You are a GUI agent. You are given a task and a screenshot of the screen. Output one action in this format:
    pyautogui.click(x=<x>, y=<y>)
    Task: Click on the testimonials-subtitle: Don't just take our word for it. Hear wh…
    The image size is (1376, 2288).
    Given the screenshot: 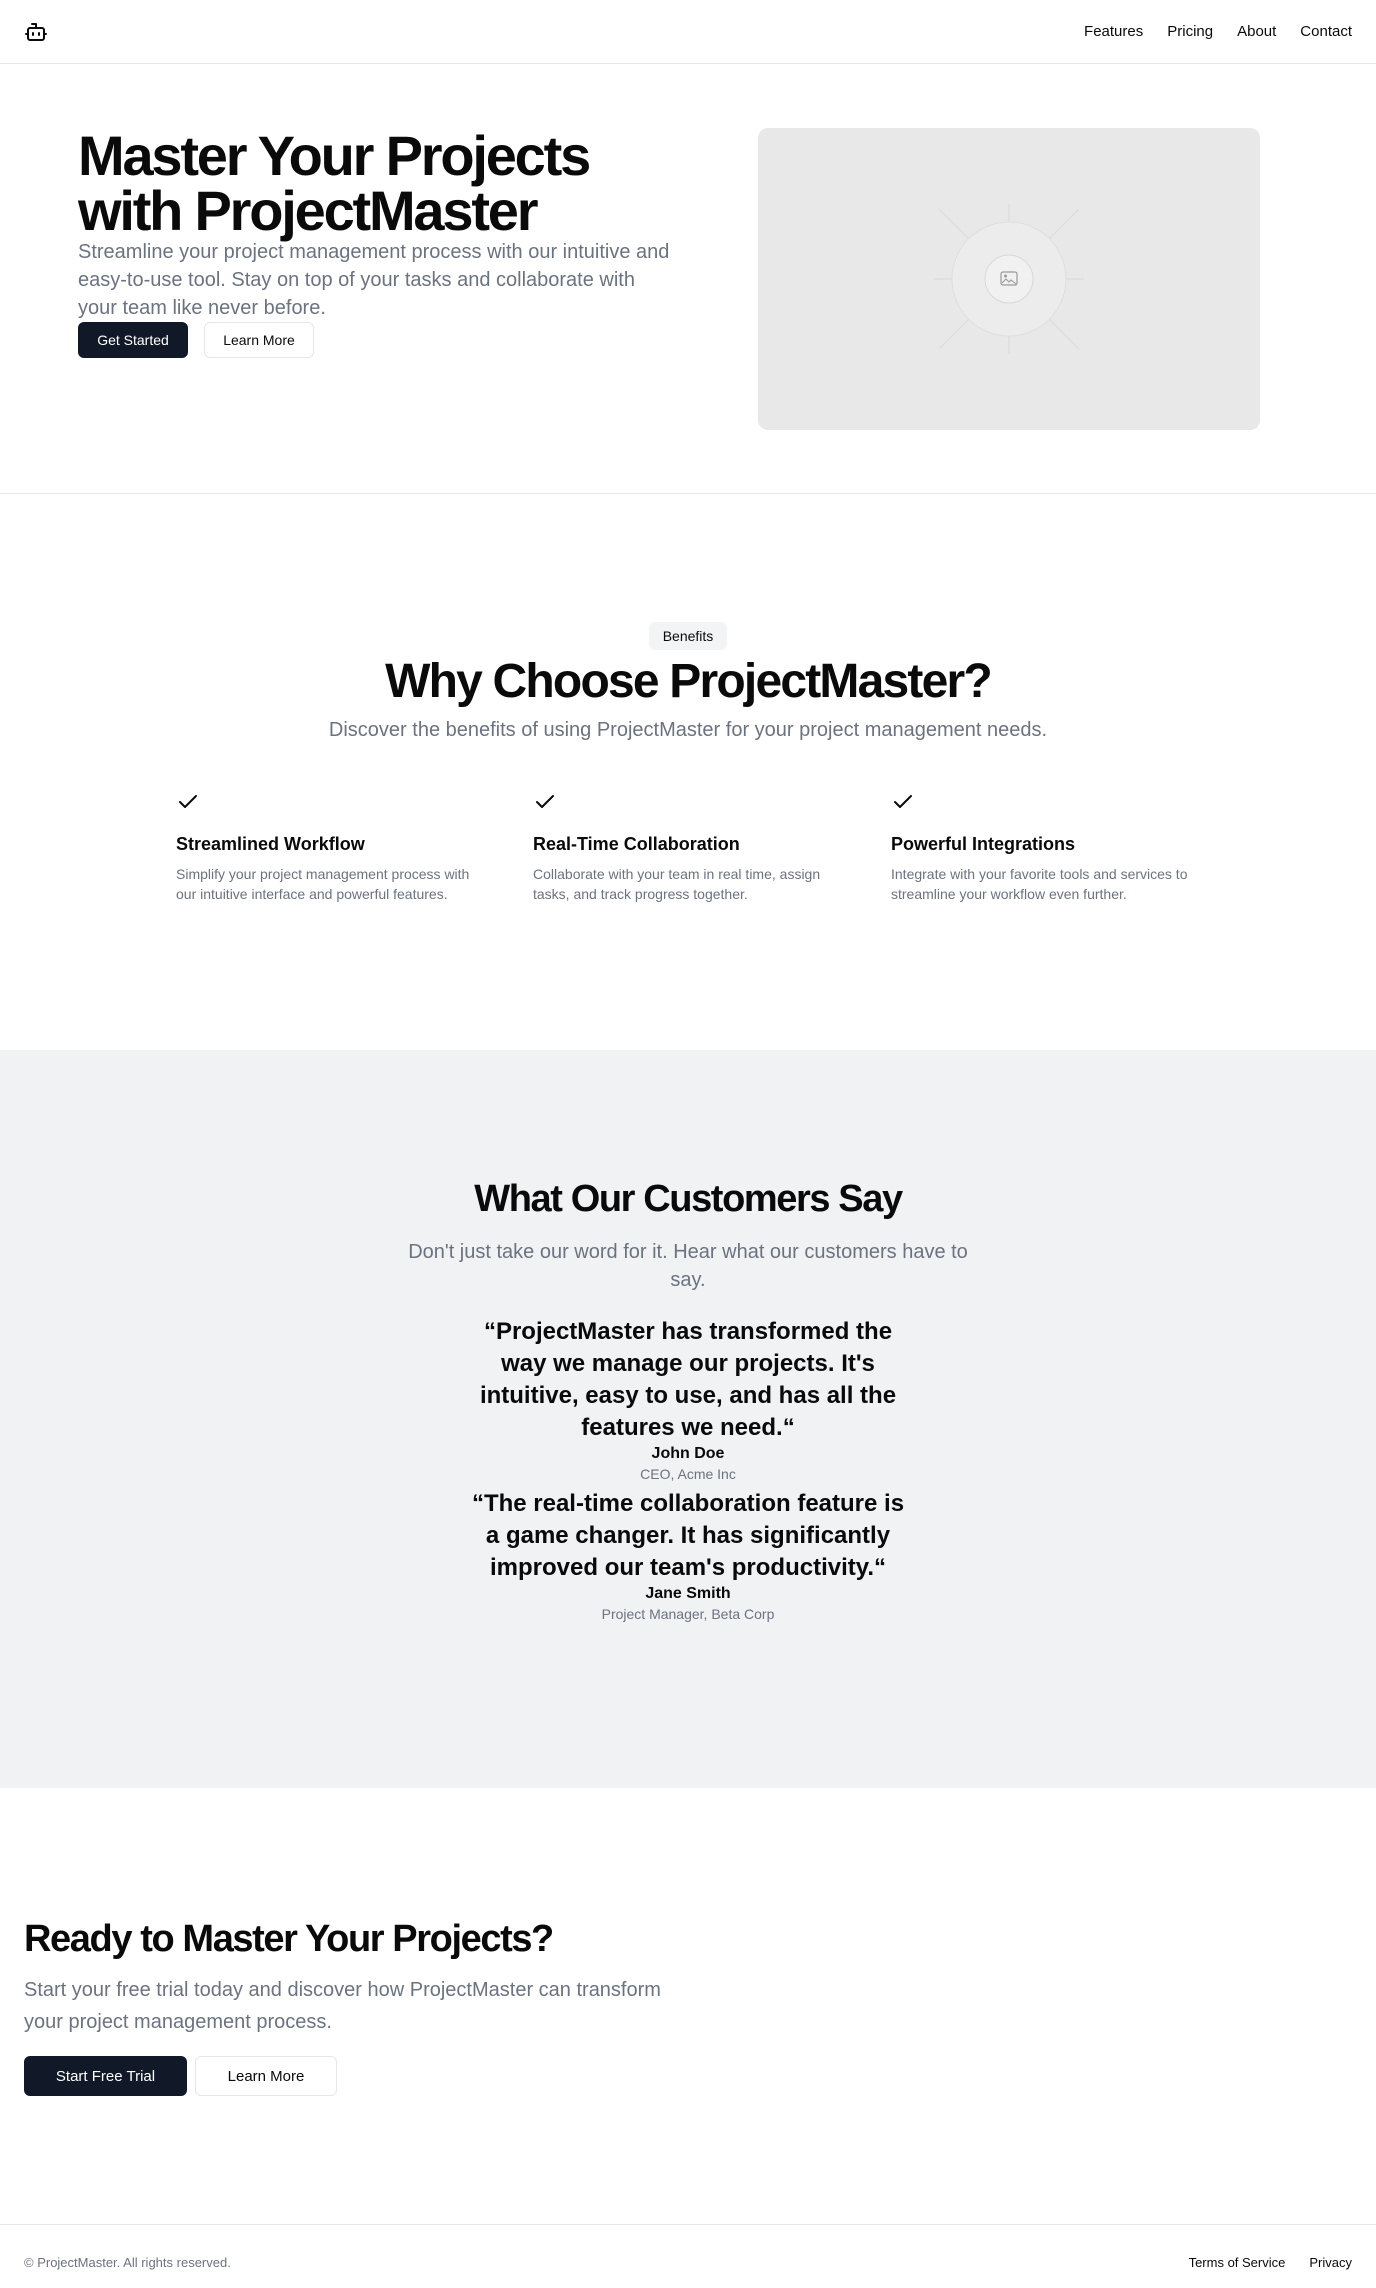 What is the action you would take?
    pyautogui.click(x=688, y=1266)
    